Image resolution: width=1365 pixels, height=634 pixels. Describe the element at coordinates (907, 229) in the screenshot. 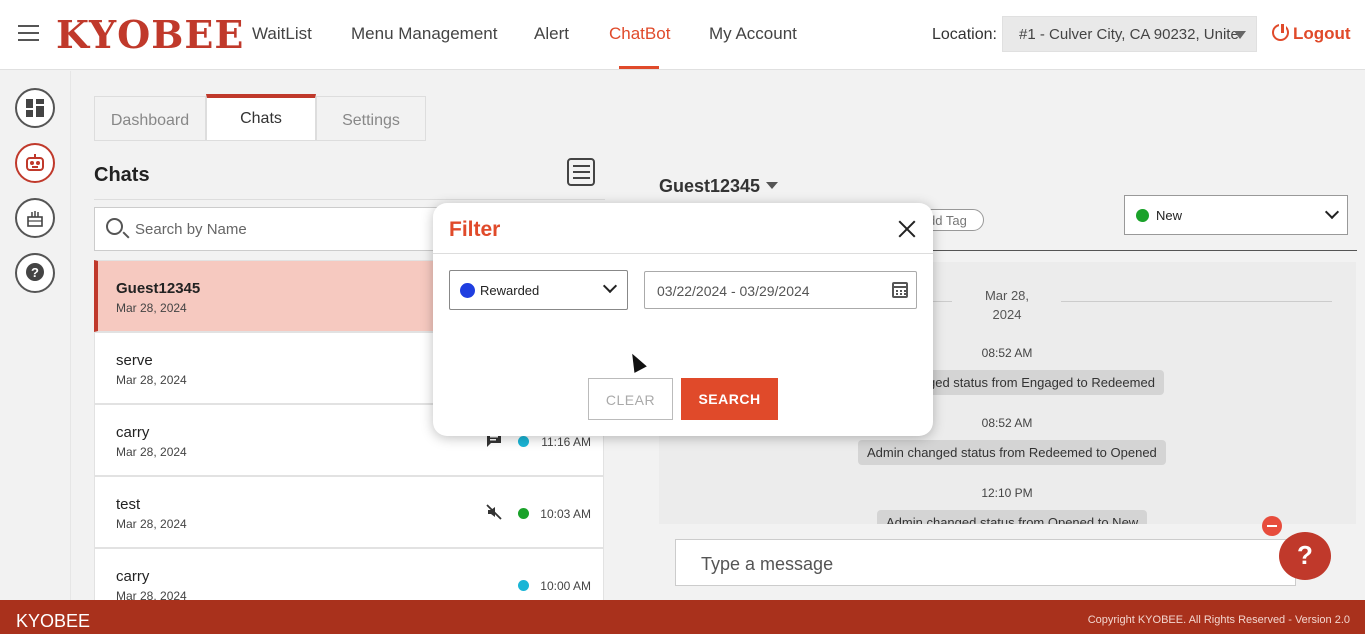

I see `close-icon` at that location.